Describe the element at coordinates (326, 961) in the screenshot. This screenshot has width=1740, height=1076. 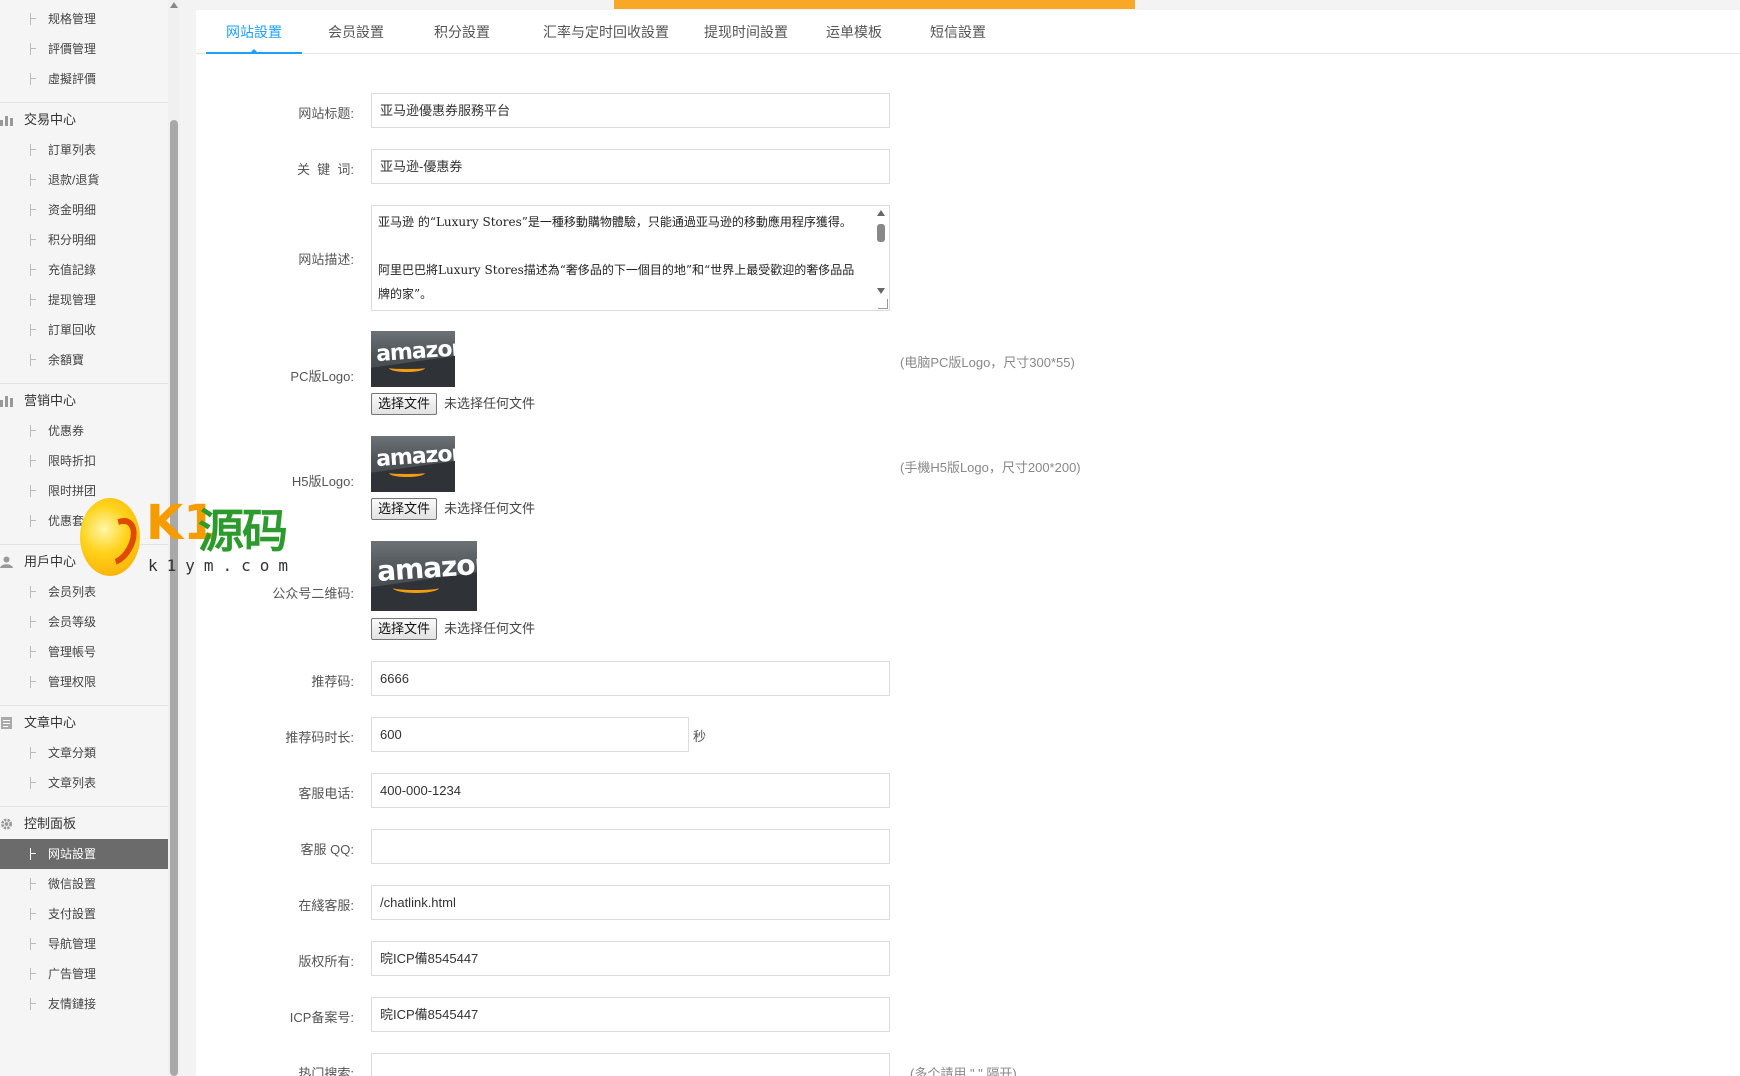
I see `copyright-label: 版权所有:` at that location.